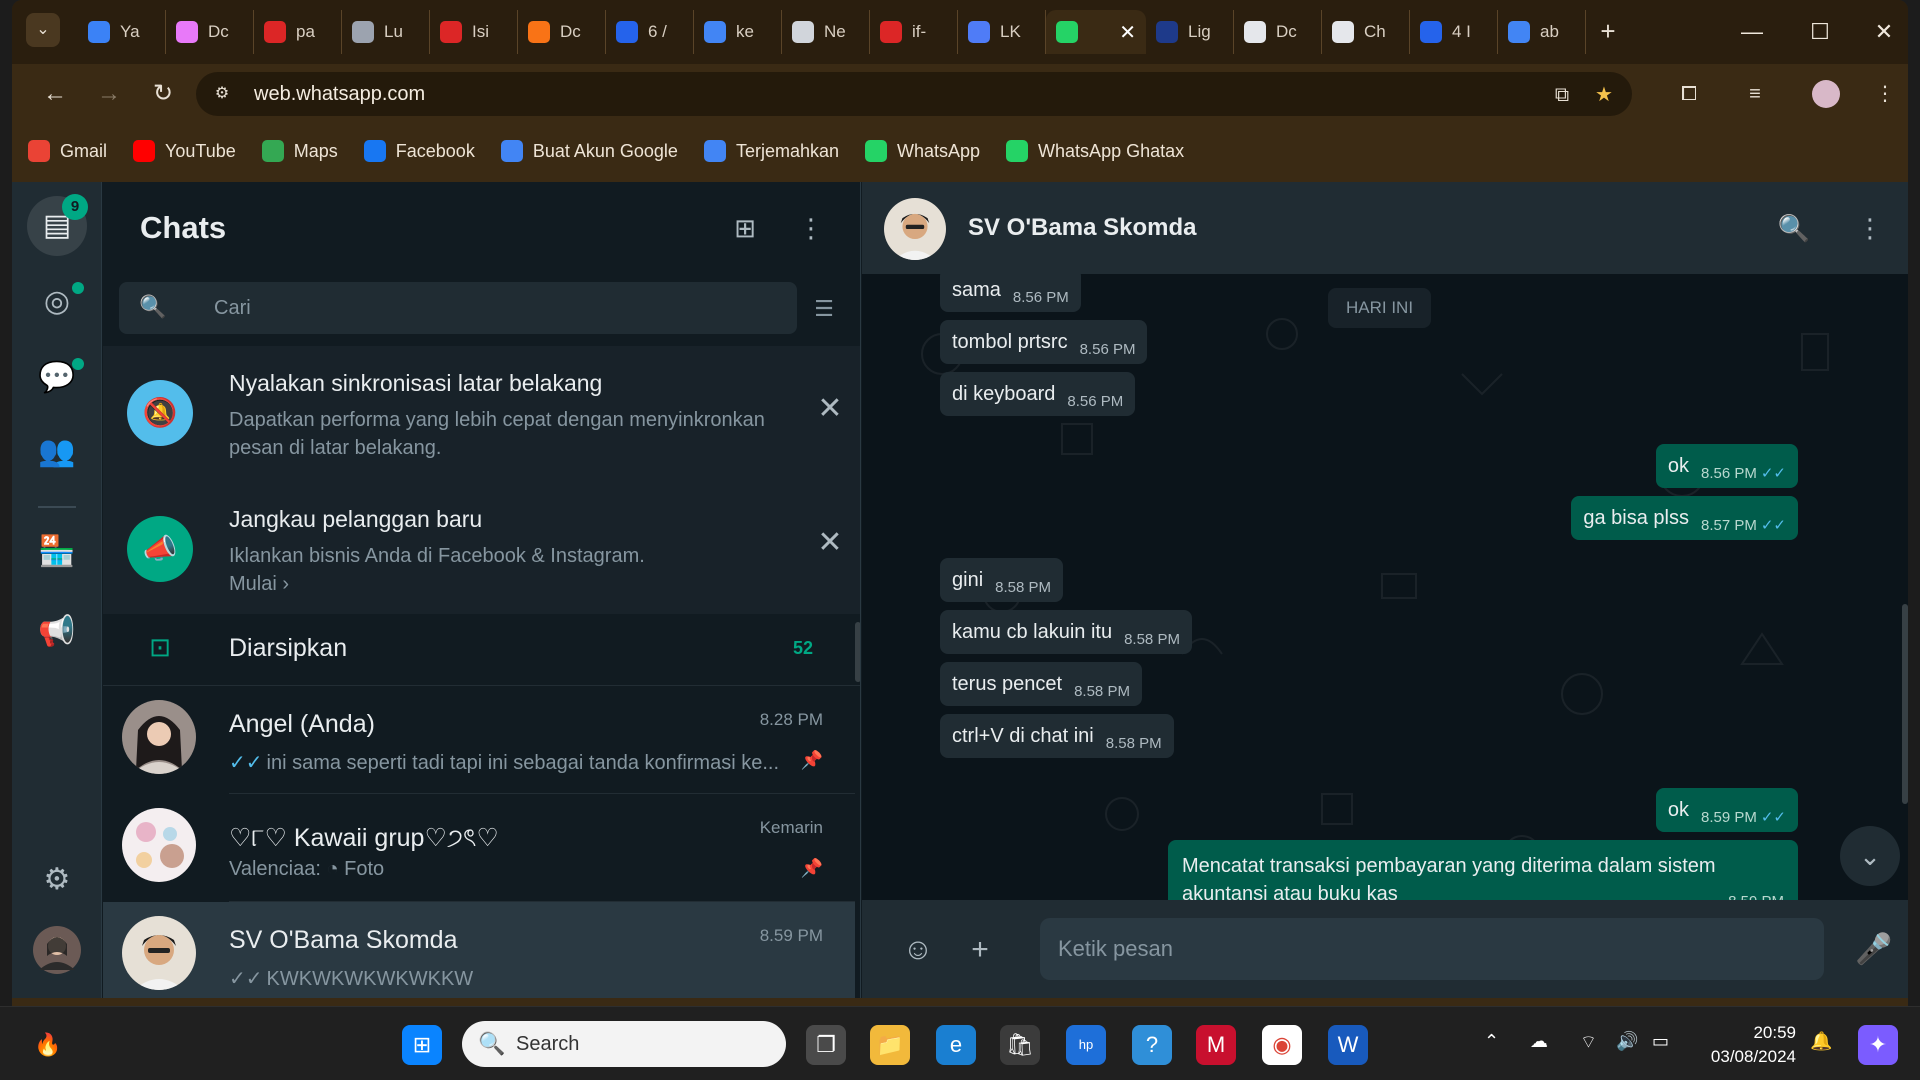 The height and width of the screenshot is (1080, 1920). What do you see at coordinates (1608, 32) in the screenshot?
I see `new-tab-button: +` at bounding box center [1608, 32].